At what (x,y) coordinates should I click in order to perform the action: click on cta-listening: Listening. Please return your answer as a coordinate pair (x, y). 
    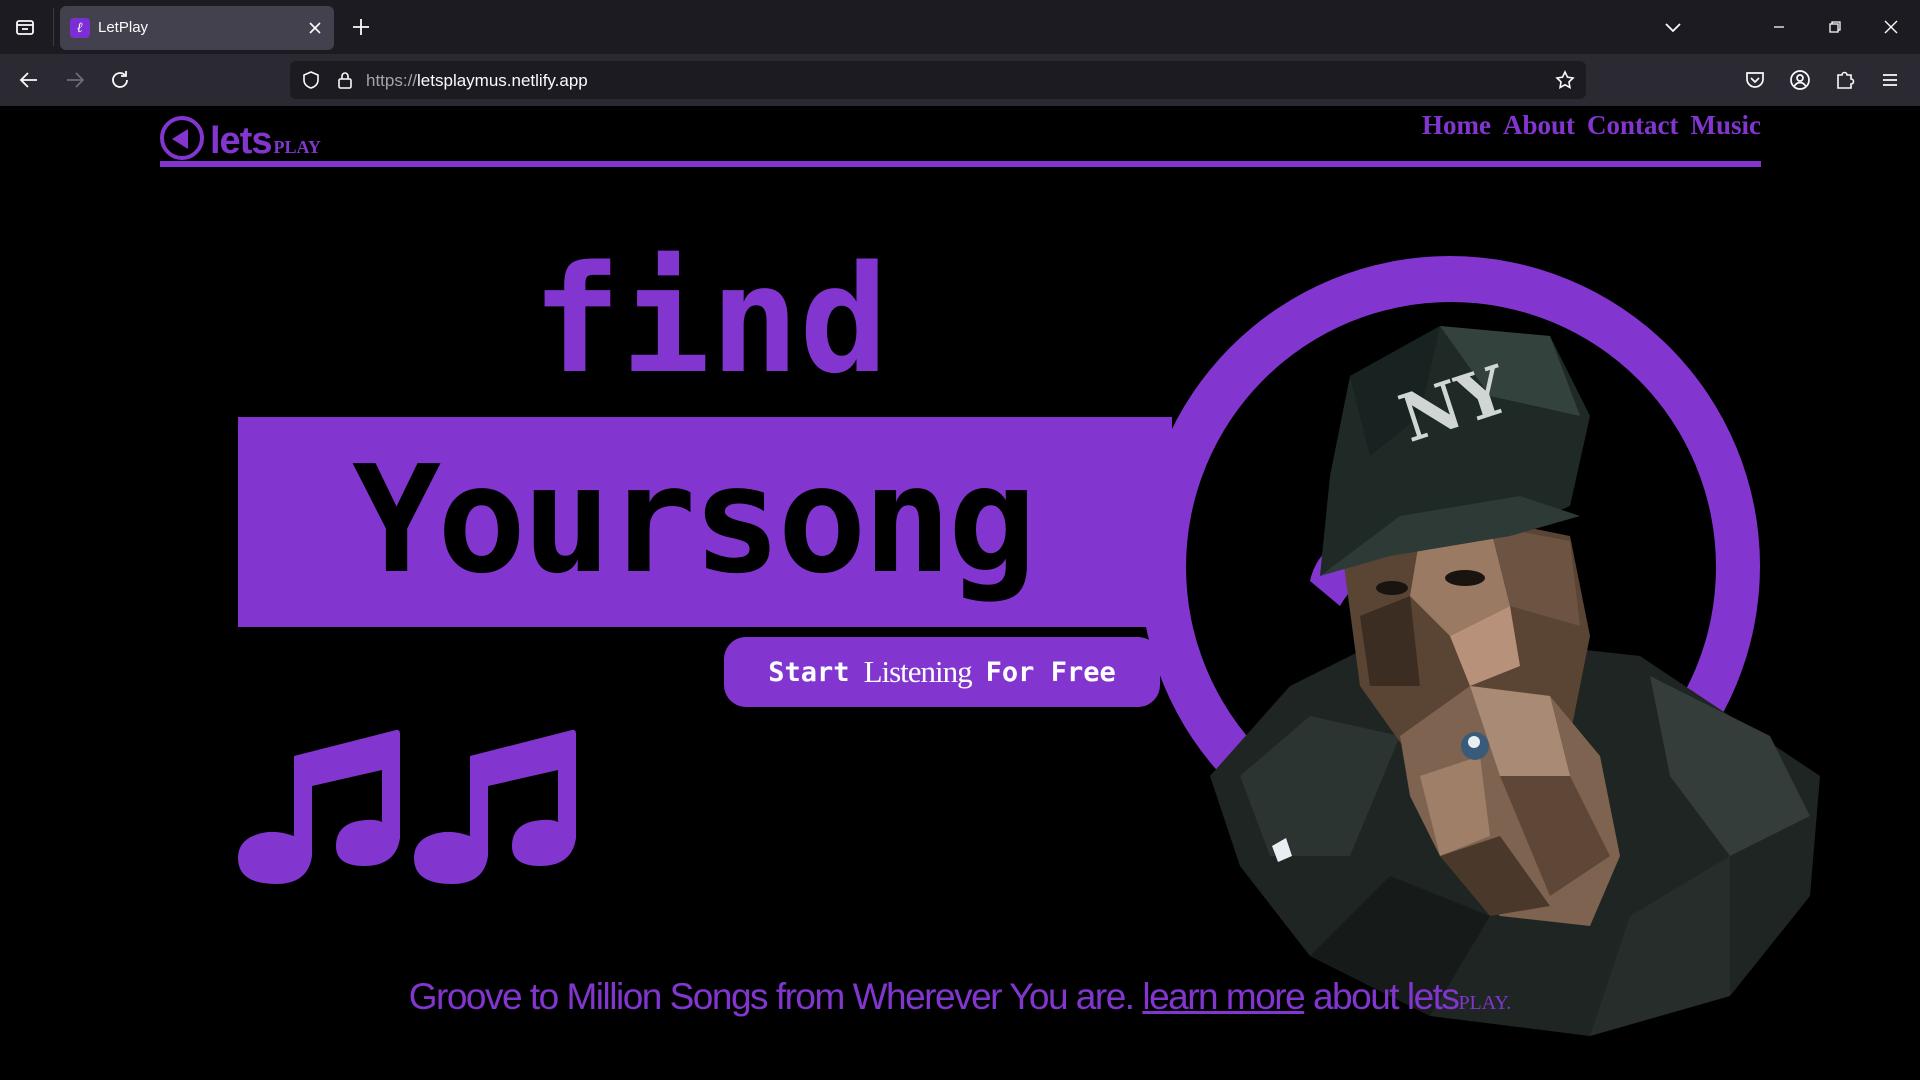
    Looking at the image, I should click on (918, 671).